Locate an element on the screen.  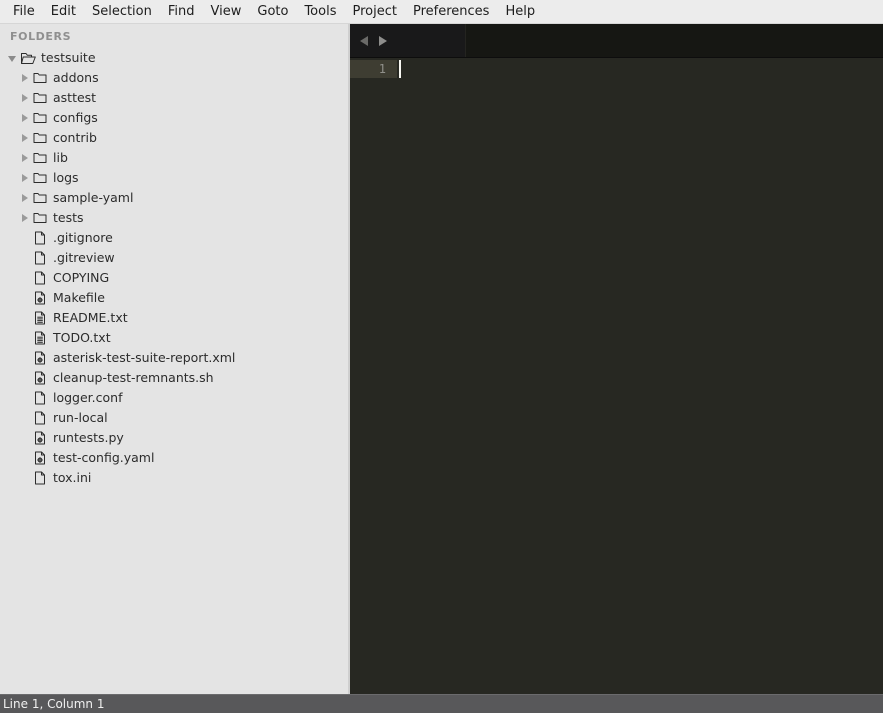
tree-item-copying: COPYING is located at coordinates (174, 278).